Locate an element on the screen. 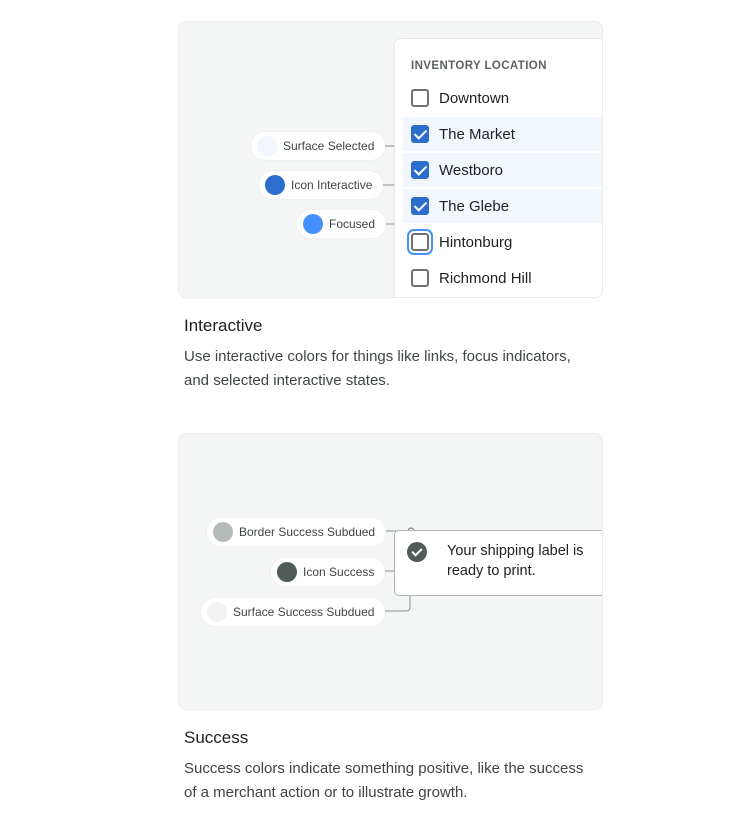 The height and width of the screenshot is (832, 732). location-option-richmond-hill: Richmond Hill is located at coordinates (502, 278).